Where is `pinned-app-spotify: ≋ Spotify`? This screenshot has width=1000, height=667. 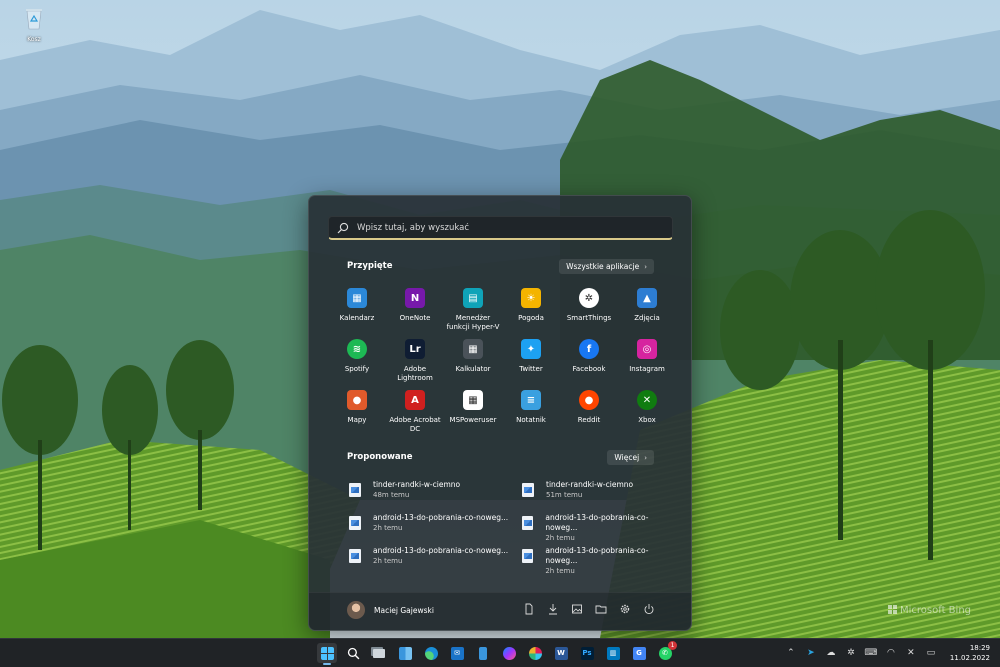
pinned-app-spotify: ≋ Spotify is located at coordinates (357, 360).